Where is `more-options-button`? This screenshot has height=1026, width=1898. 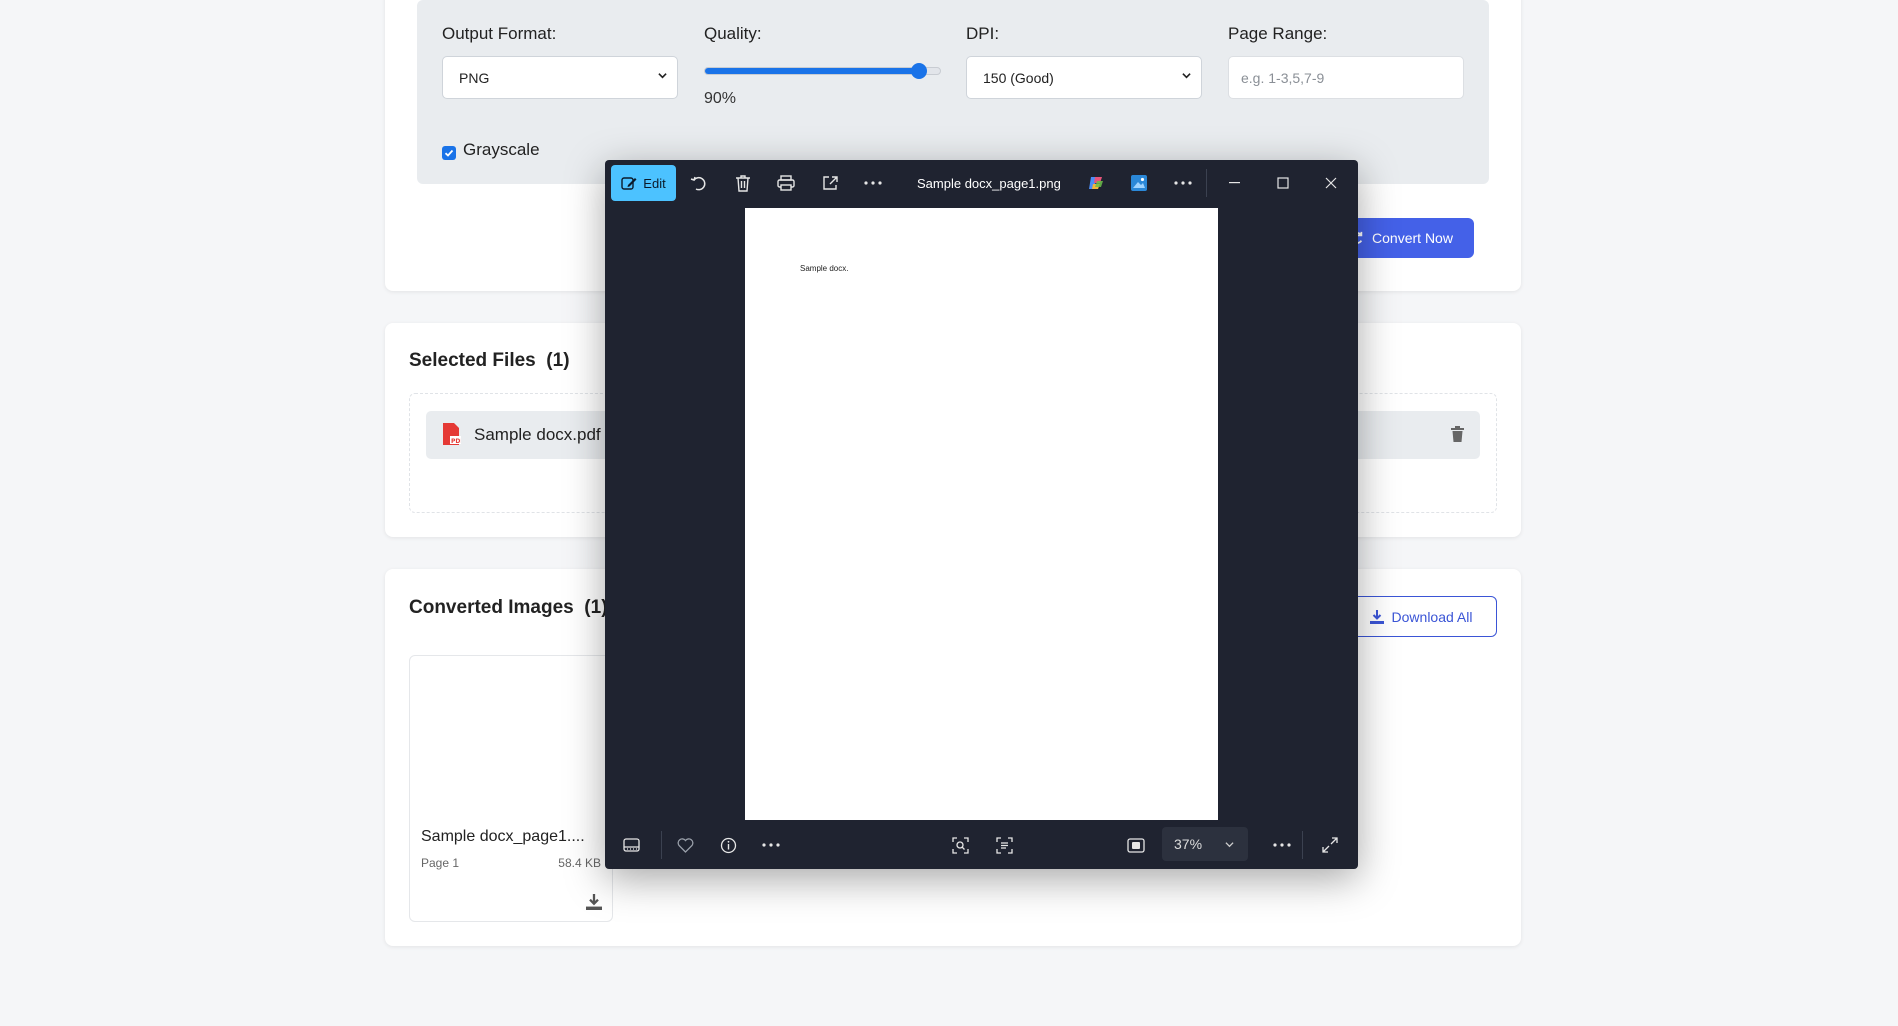
more-options-button is located at coordinates (873, 183).